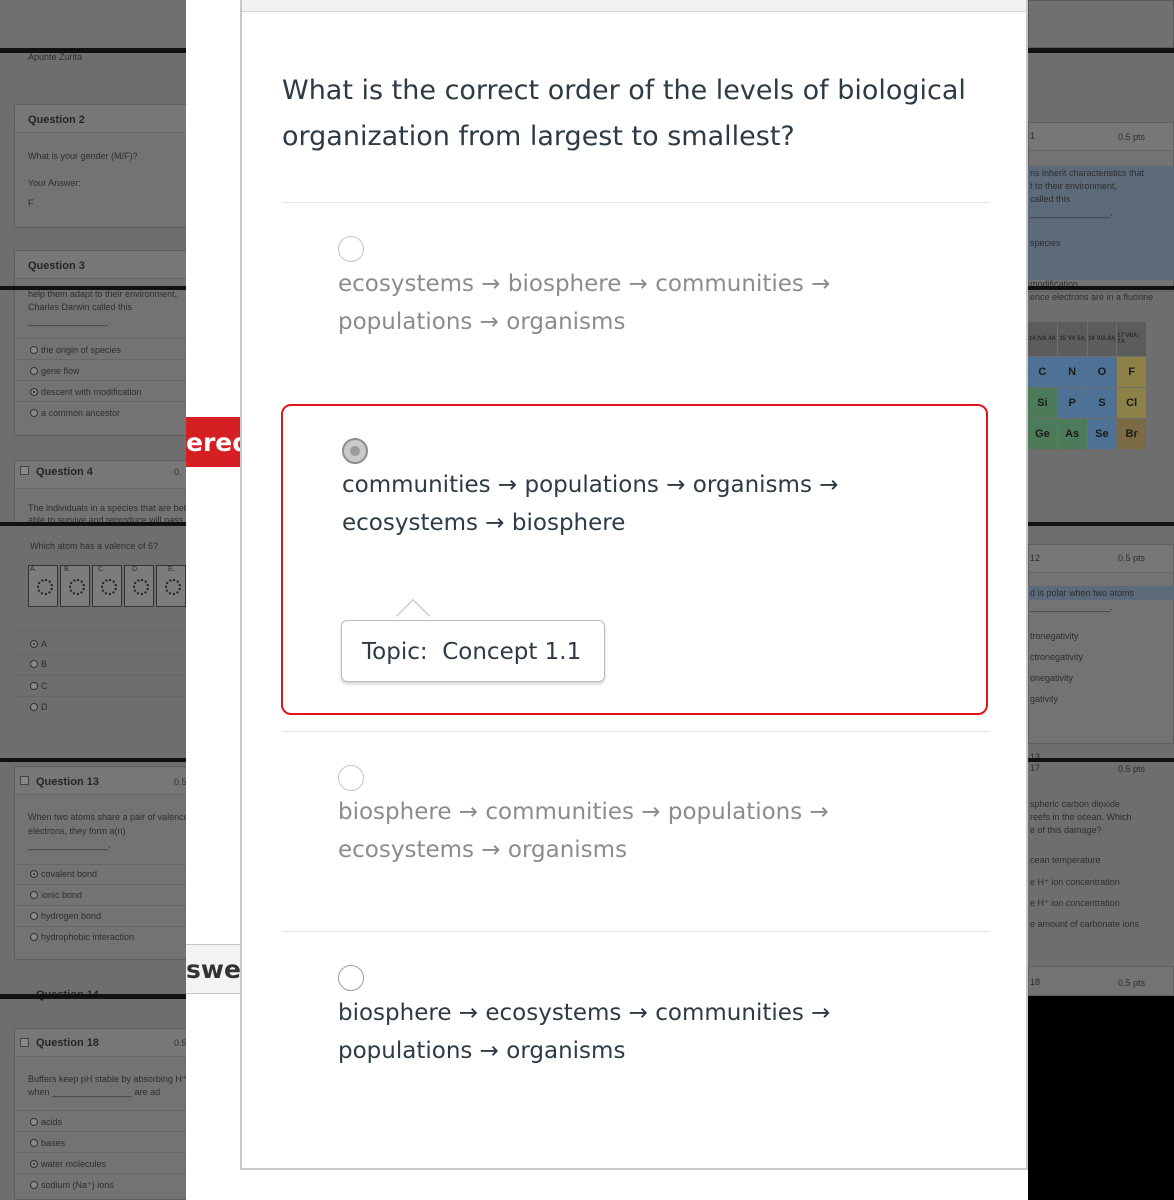 This screenshot has width=1174, height=1200. What do you see at coordinates (77, 1185) in the screenshot?
I see `q18-option-4: sodium (Na⁺) ions` at bounding box center [77, 1185].